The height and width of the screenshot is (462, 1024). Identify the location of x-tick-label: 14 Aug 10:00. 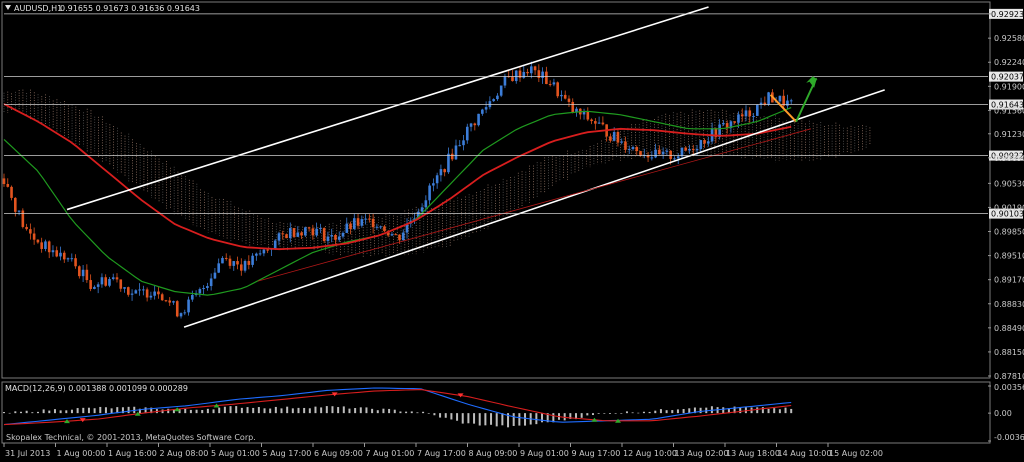
(805, 453).